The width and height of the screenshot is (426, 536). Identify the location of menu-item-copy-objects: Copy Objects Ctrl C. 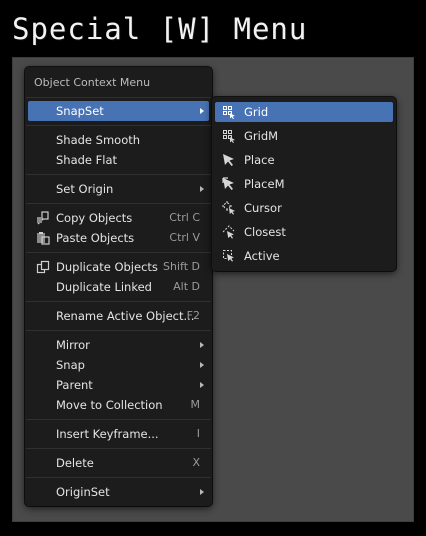
(118, 218).